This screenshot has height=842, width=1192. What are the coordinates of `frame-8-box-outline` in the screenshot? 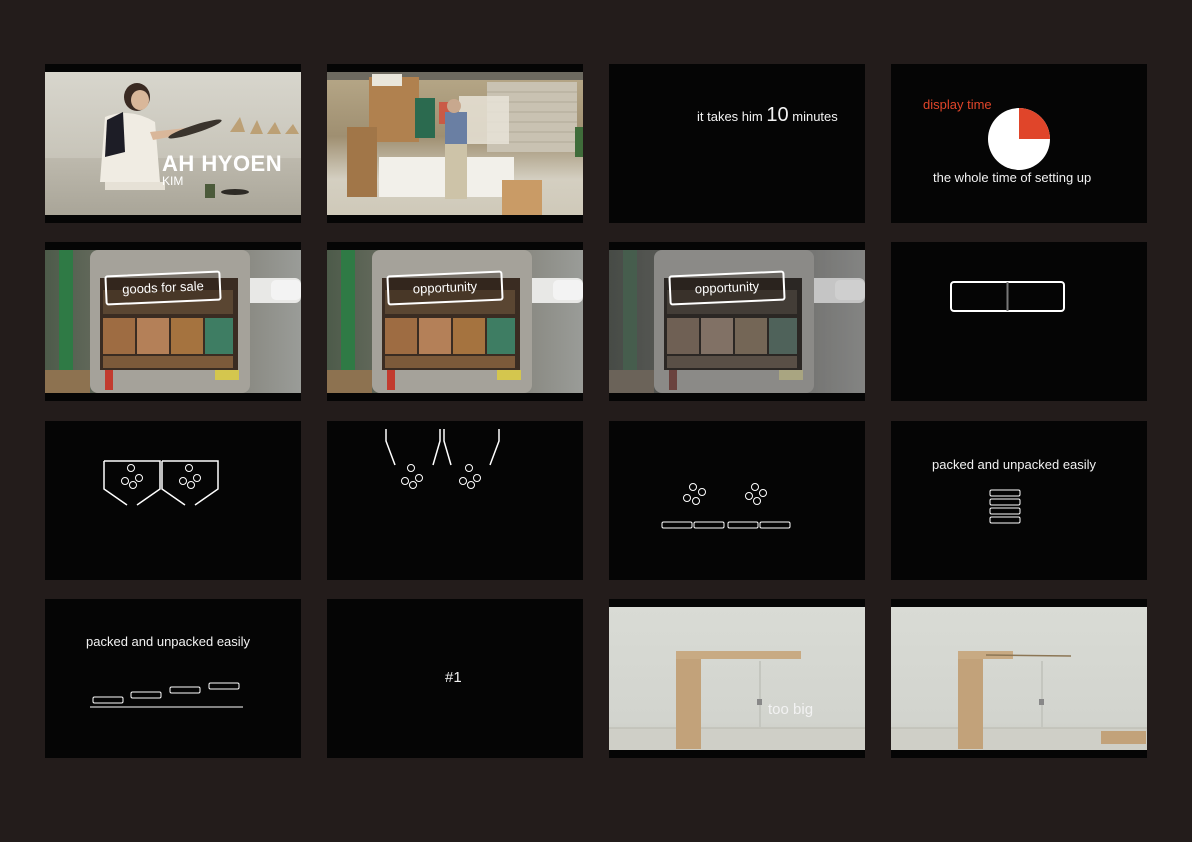 It's located at (1019, 321).